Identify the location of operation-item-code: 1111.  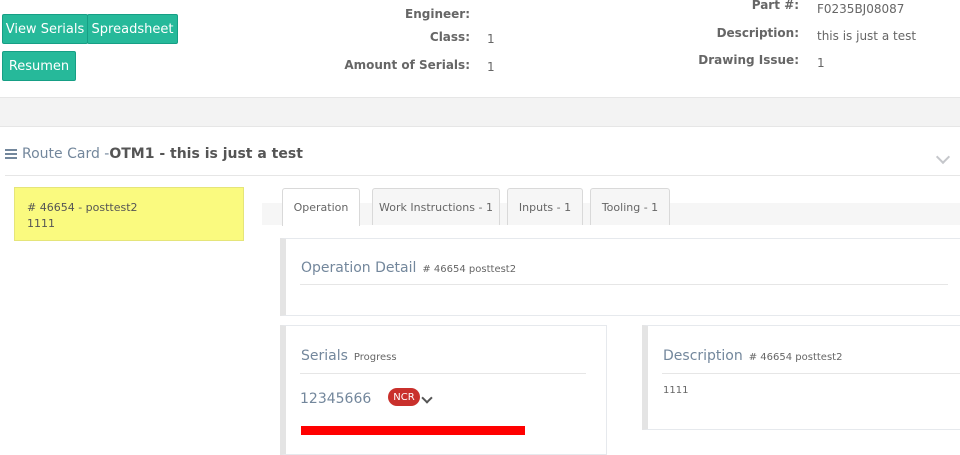
(41, 223).